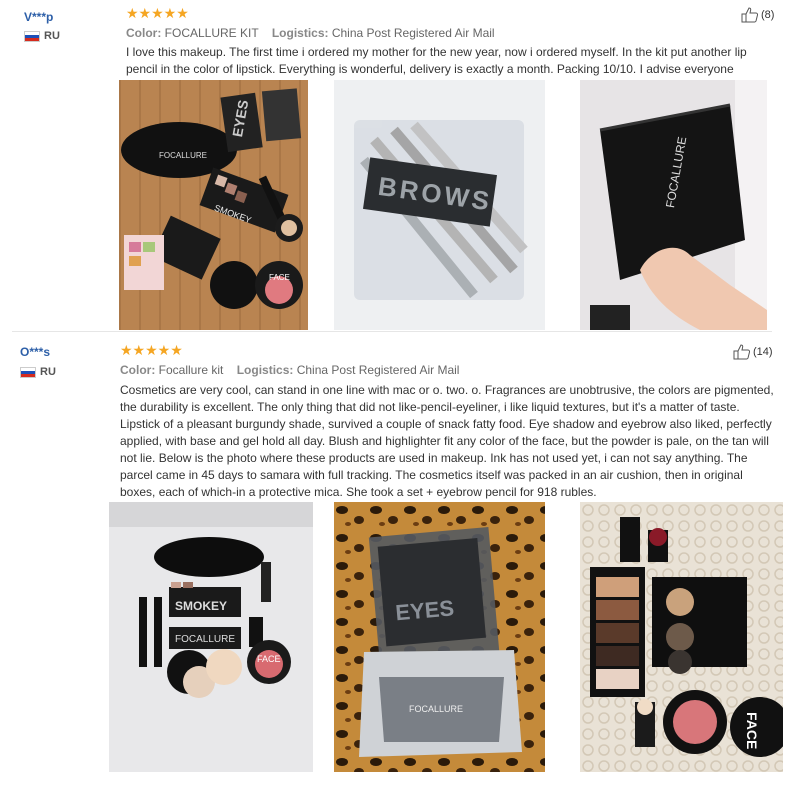 Image resolution: width=800 pixels, height=800 pixels. What do you see at coordinates (213, 205) in the screenshot?
I see `review-photo: FOCALLURE EYES SMOKEY FACE` at bounding box center [213, 205].